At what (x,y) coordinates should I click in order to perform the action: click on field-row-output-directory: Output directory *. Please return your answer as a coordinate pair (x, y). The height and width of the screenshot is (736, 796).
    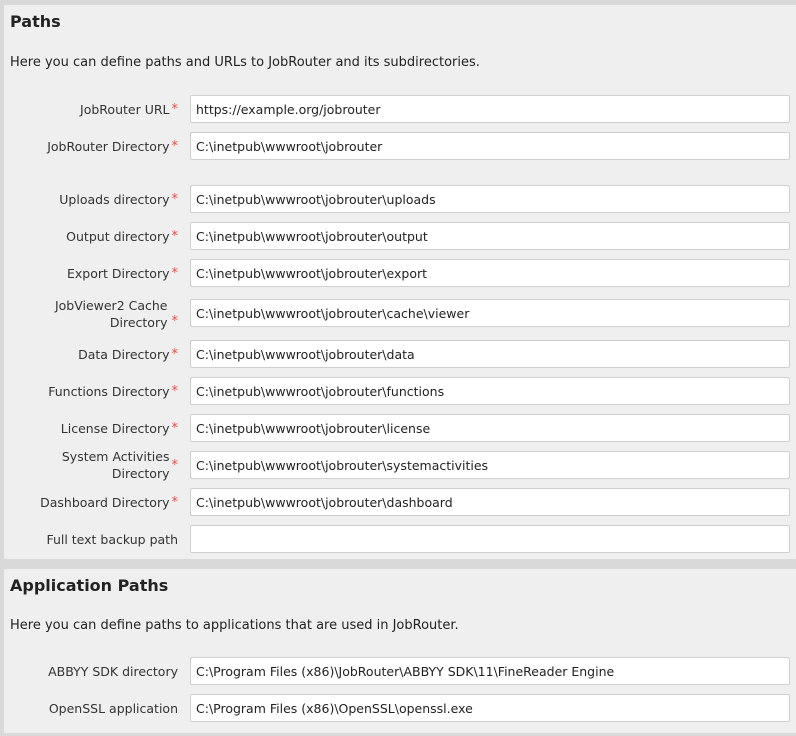
    Looking at the image, I should click on (400, 236).